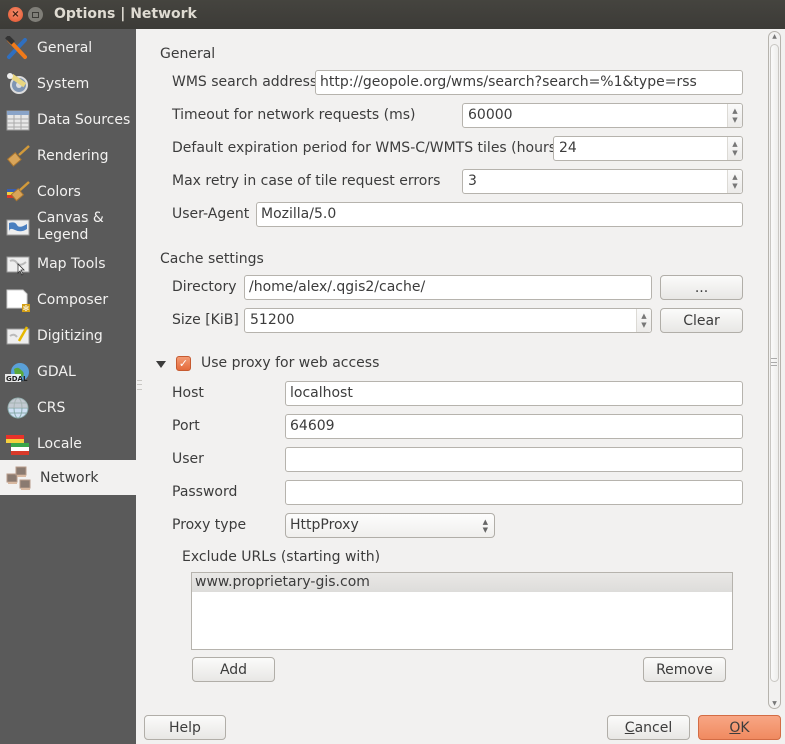  What do you see at coordinates (324, 525) in the screenshot?
I see `proxy-type-value: HttpProxy` at bounding box center [324, 525].